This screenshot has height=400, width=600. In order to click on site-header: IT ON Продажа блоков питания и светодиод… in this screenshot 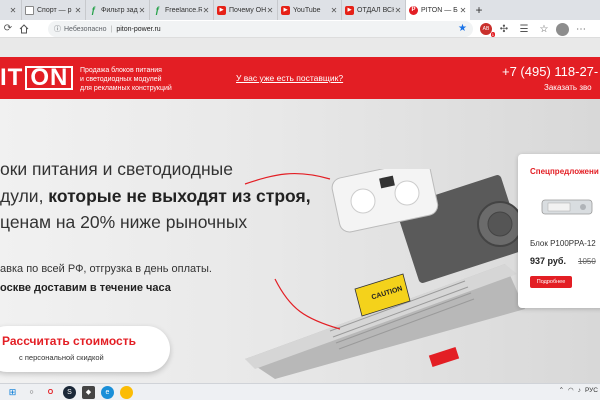, I will do `click(300, 78)`.